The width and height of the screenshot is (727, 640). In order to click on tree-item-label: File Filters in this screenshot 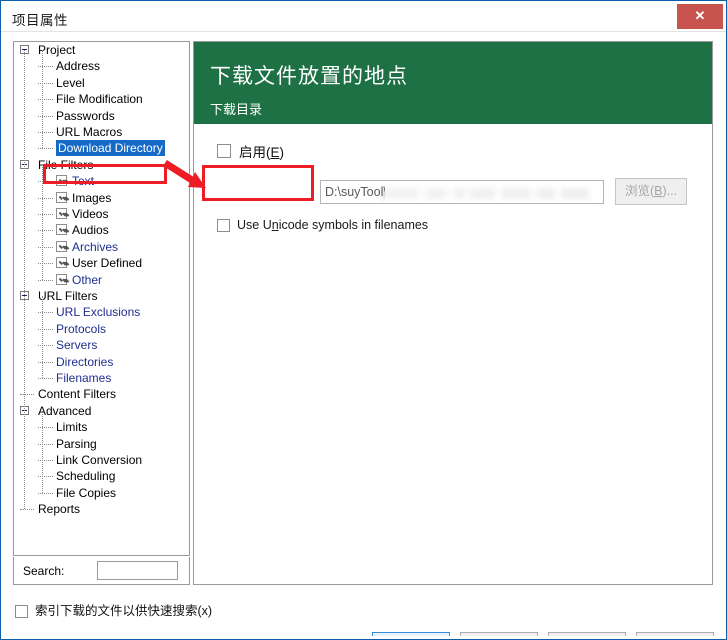, I will do `click(66, 164)`.